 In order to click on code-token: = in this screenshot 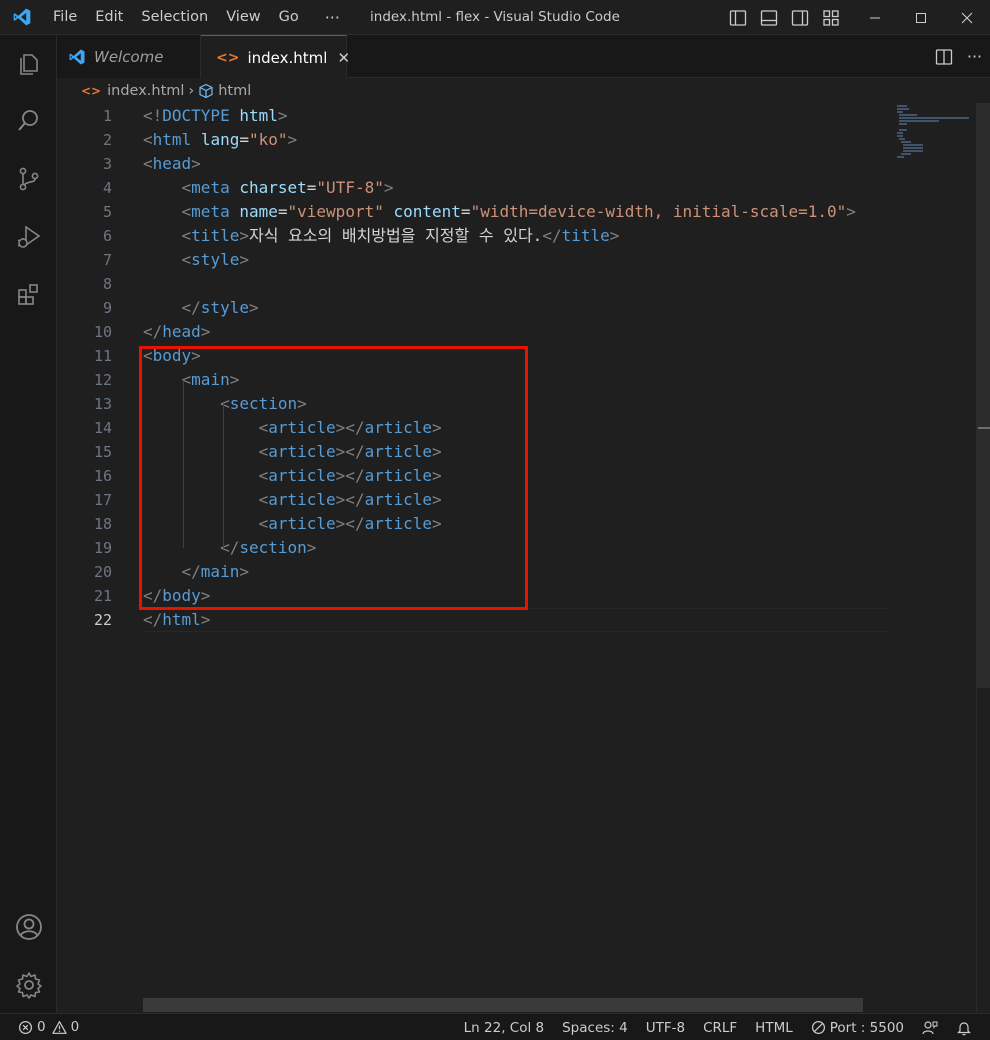, I will do `click(311, 187)`.